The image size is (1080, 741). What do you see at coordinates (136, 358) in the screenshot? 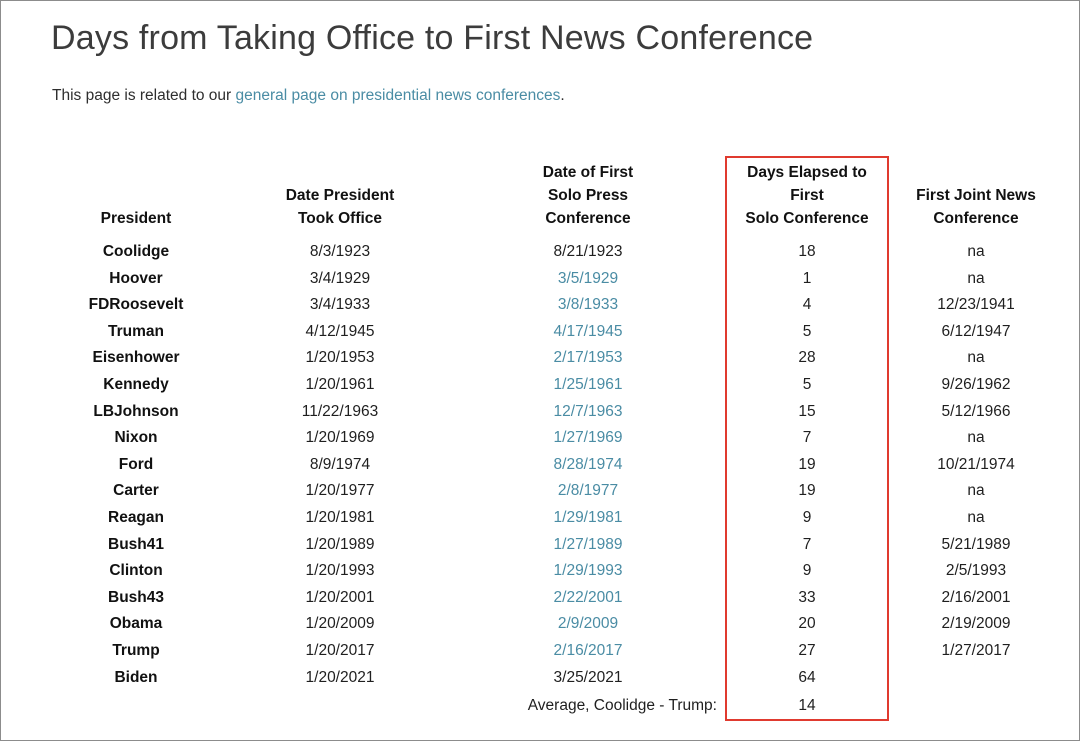
I see `cell-president: Eisenhower` at bounding box center [136, 358].